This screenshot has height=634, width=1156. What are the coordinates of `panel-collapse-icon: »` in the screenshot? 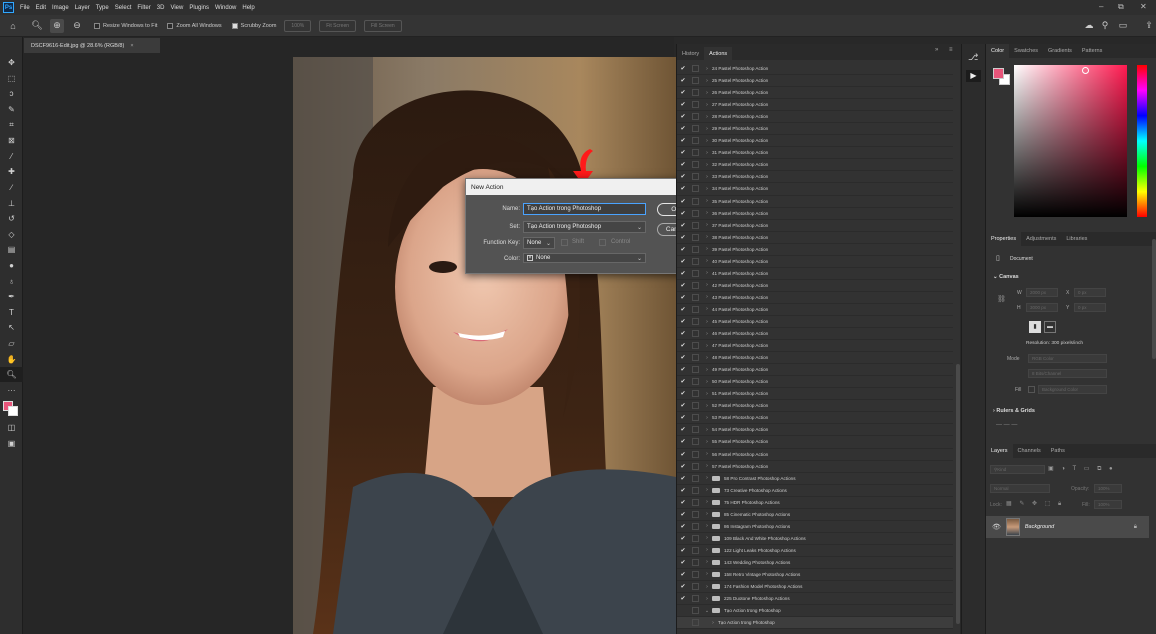 It's located at (936, 50).